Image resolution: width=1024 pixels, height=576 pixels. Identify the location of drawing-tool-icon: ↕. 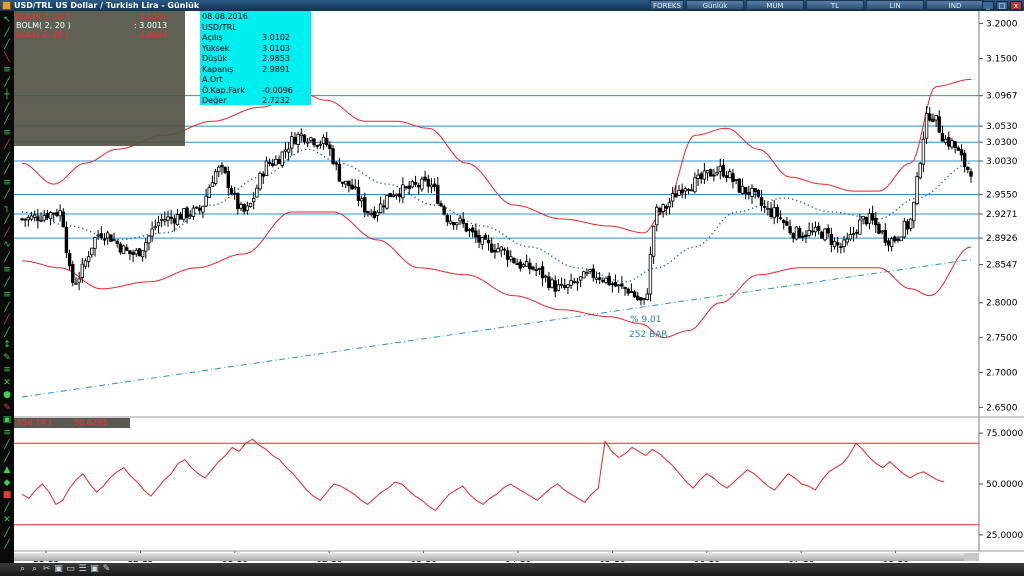
(7, 345).